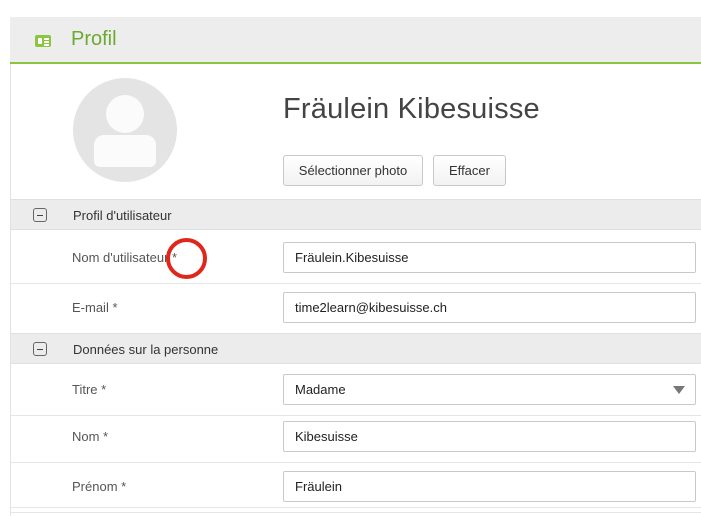  I want to click on lastname-label: Nom *, so click(90, 436).